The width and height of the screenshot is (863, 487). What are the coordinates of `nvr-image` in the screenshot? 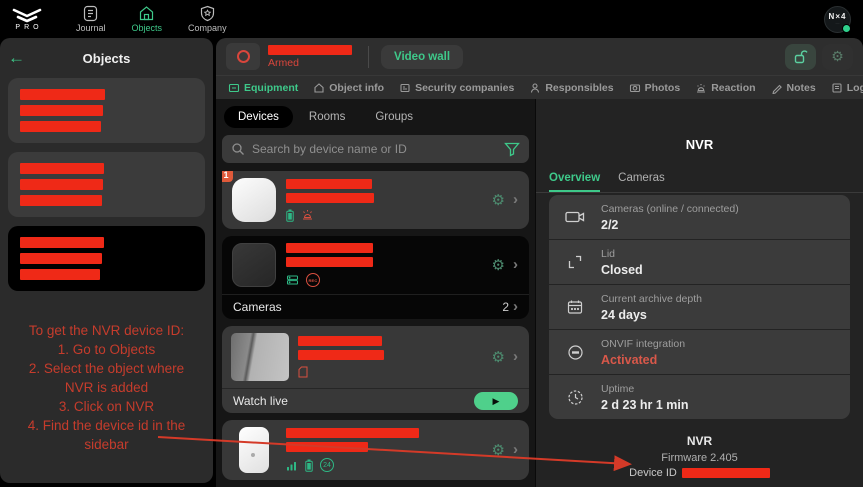 It's located at (254, 265).